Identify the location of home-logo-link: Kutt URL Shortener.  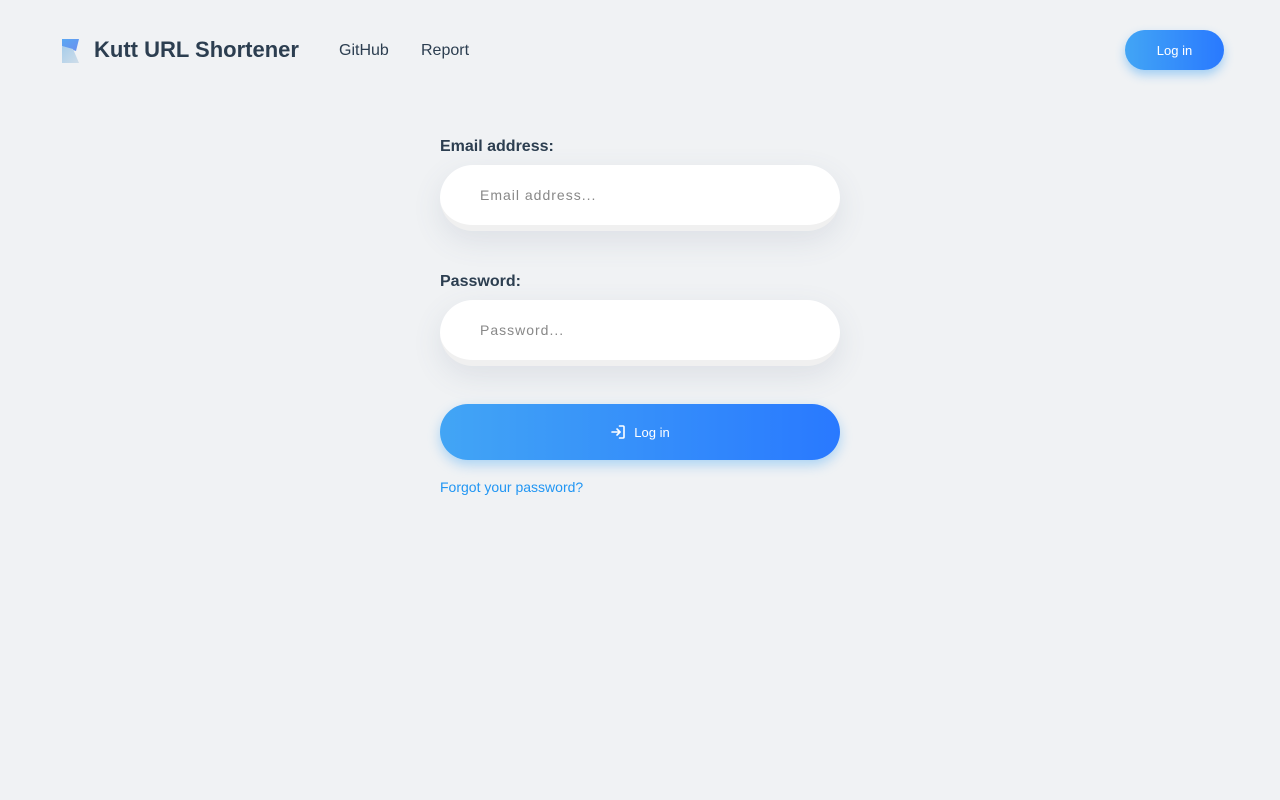
(179, 50).